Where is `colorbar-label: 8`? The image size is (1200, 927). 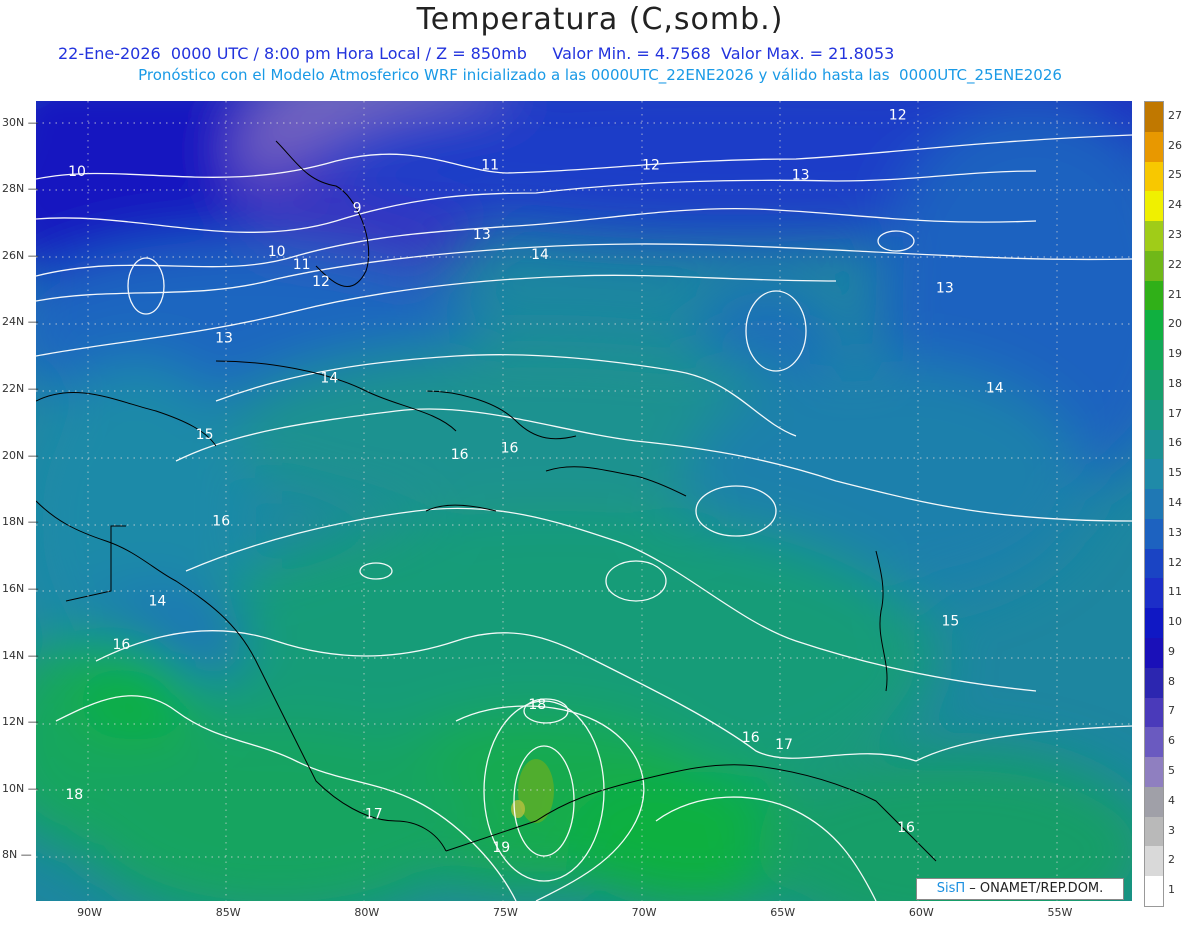 colorbar-label: 8 is located at coordinates (1171, 681).